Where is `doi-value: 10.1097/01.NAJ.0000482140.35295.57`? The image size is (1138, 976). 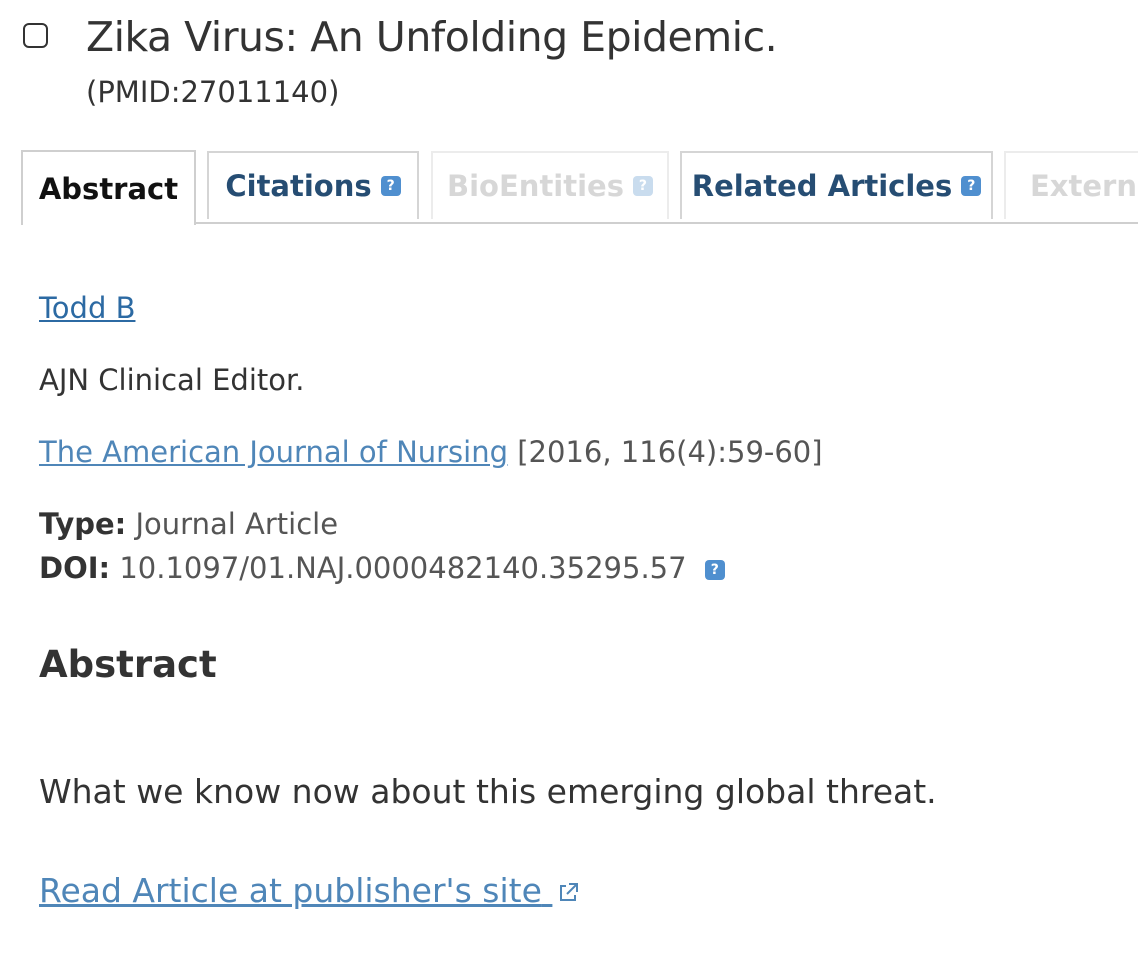
doi-value: 10.1097/01.NAJ.0000482140.35295.57 is located at coordinates (403, 568).